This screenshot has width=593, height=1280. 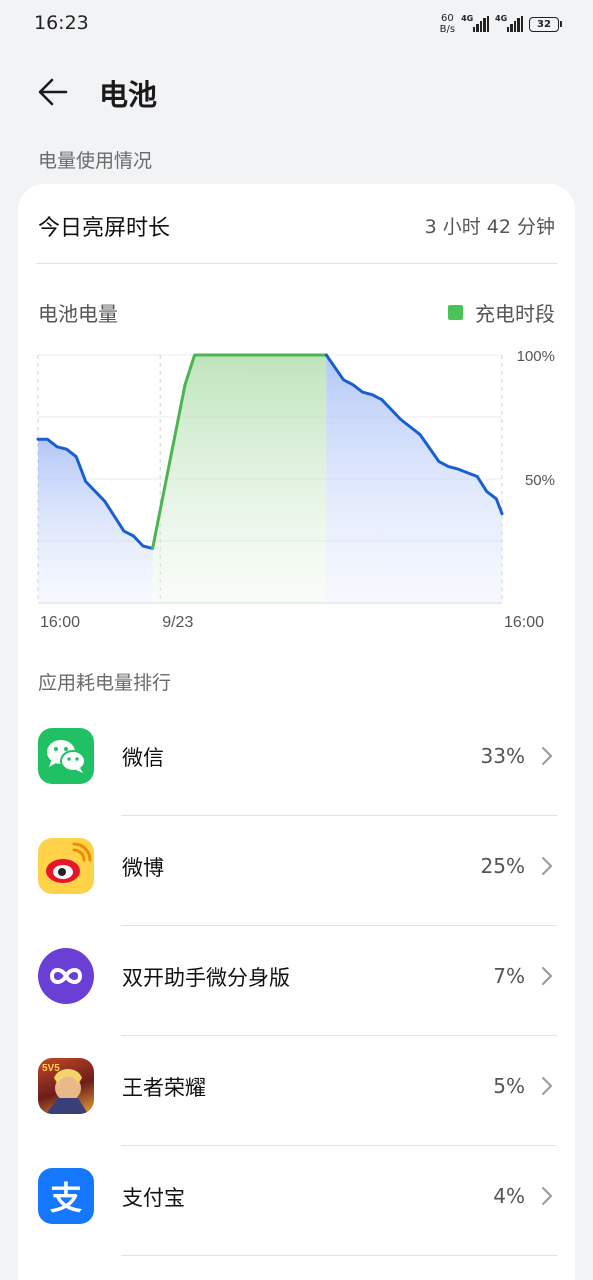 I want to click on icon-badge: 5V5, so click(x=51, y=1068).